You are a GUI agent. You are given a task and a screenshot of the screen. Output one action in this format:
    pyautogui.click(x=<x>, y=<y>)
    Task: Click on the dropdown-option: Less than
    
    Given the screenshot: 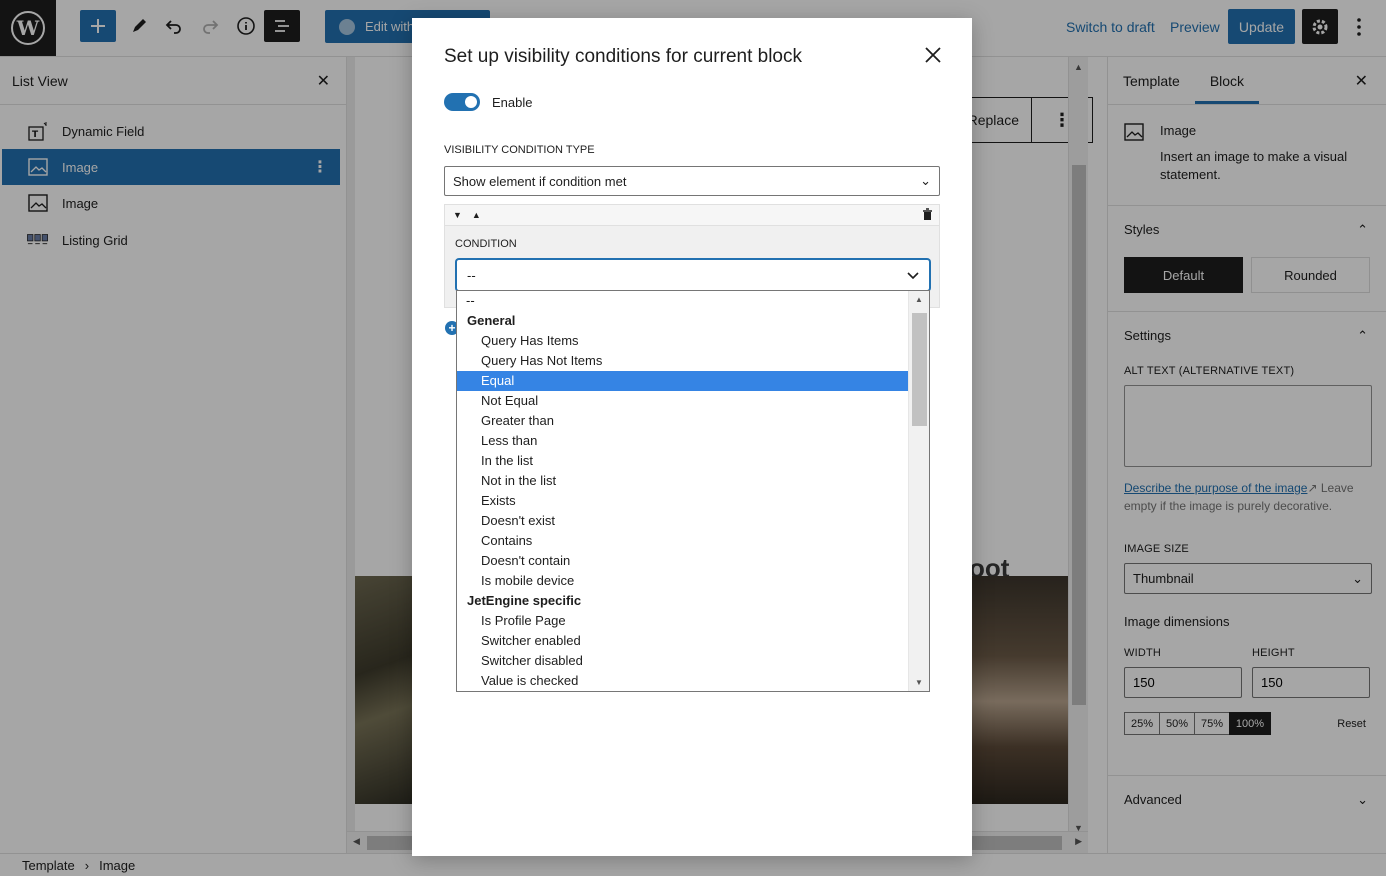 What is the action you would take?
    pyautogui.click(x=682, y=441)
    